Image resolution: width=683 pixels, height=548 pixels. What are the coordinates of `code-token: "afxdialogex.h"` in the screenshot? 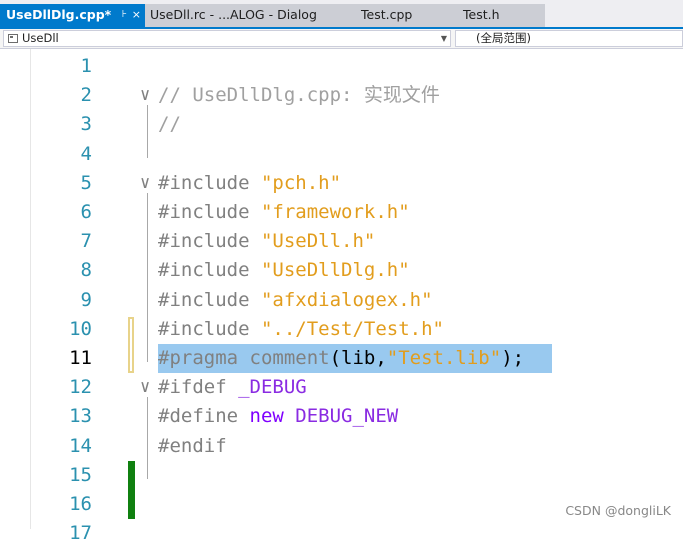 It's located at (346, 299).